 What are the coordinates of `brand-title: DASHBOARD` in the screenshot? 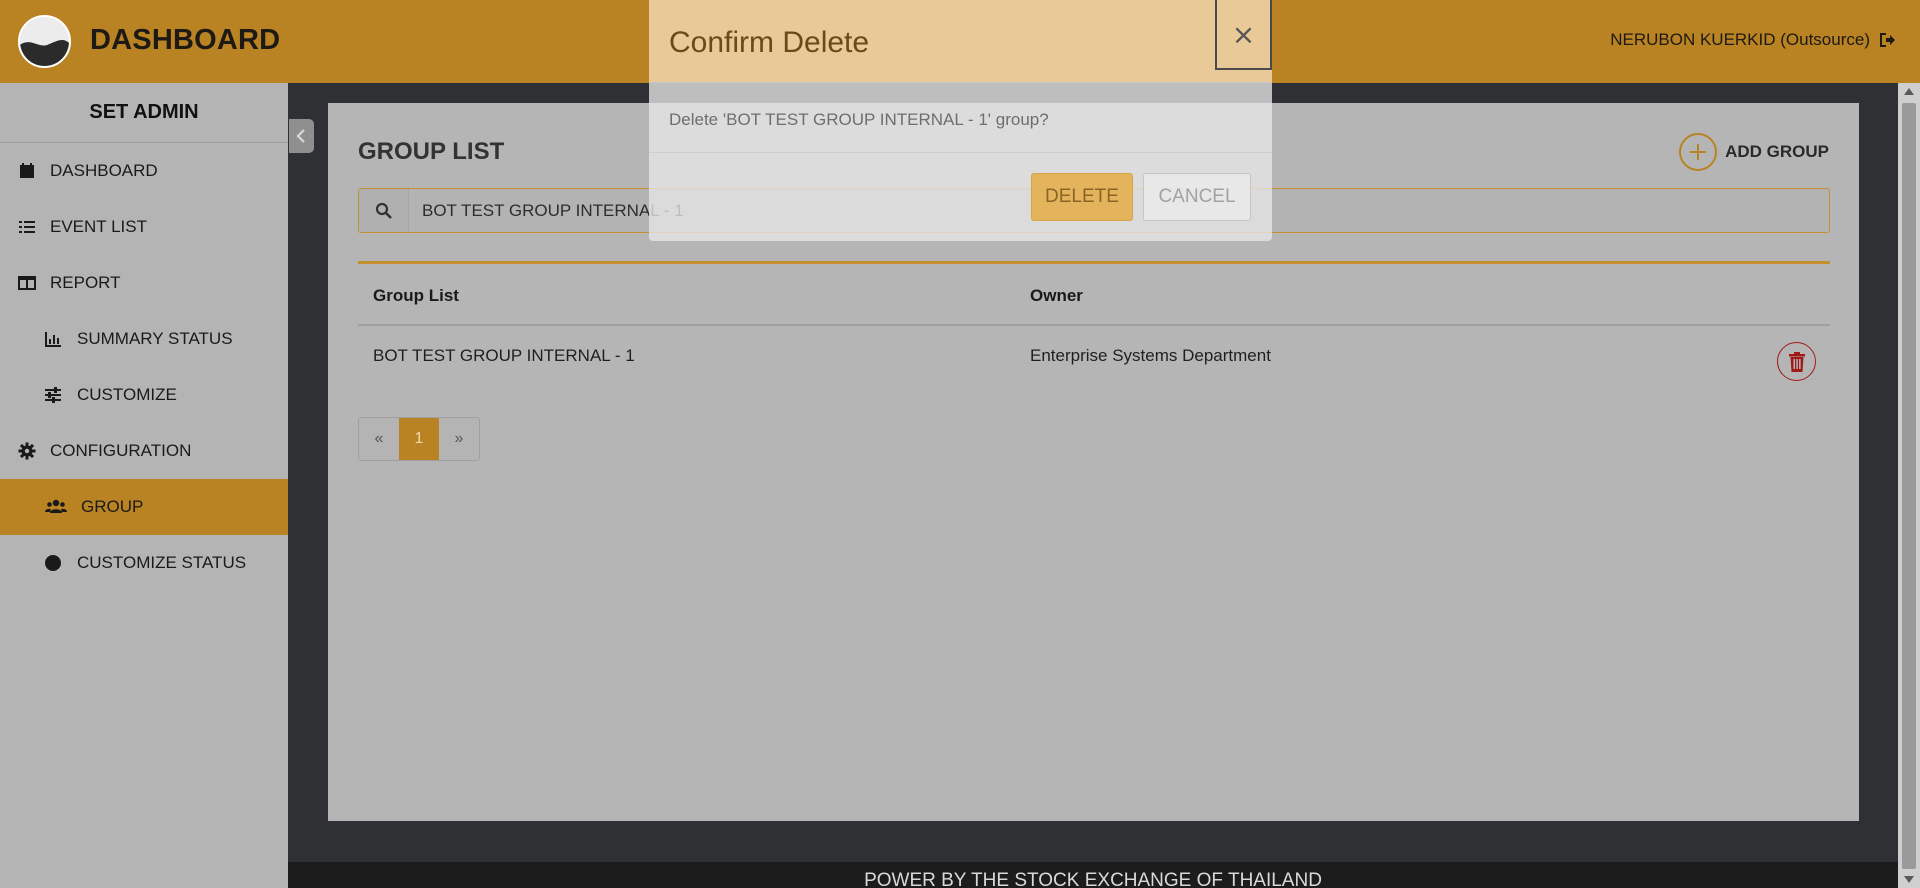 It's located at (185, 40).